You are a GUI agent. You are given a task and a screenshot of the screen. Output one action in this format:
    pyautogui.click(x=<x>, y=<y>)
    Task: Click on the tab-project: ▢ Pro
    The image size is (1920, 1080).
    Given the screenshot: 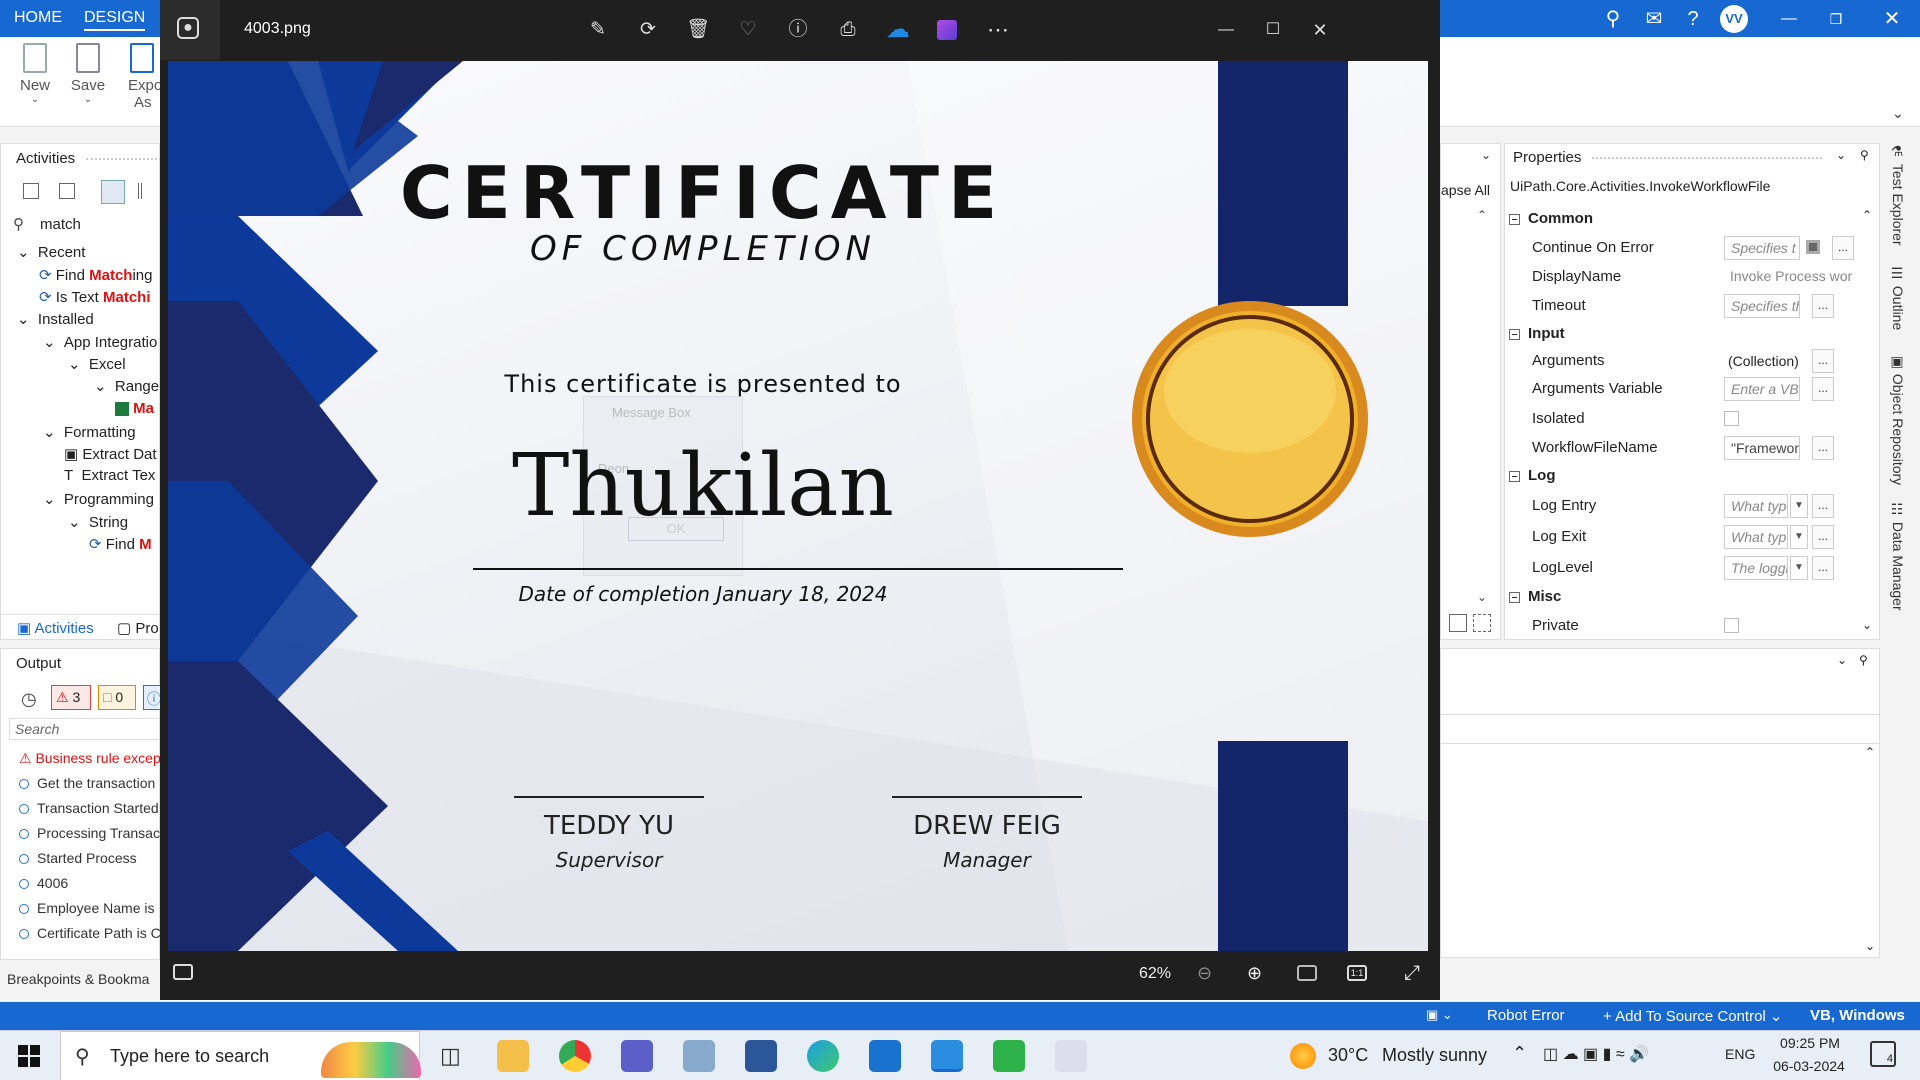 What is the action you would take?
    pyautogui.click(x=138, y=628)
    